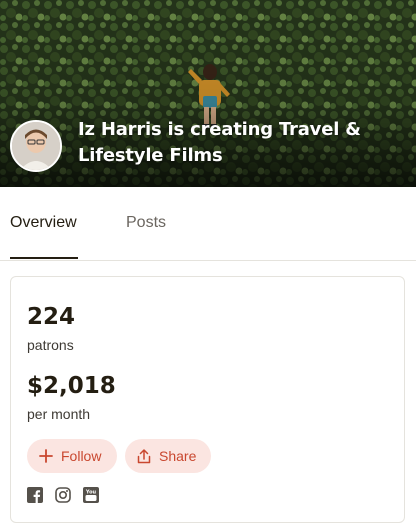 The image size is (416, 531). I want to click on youtube-icon: You, so click(91, 495).